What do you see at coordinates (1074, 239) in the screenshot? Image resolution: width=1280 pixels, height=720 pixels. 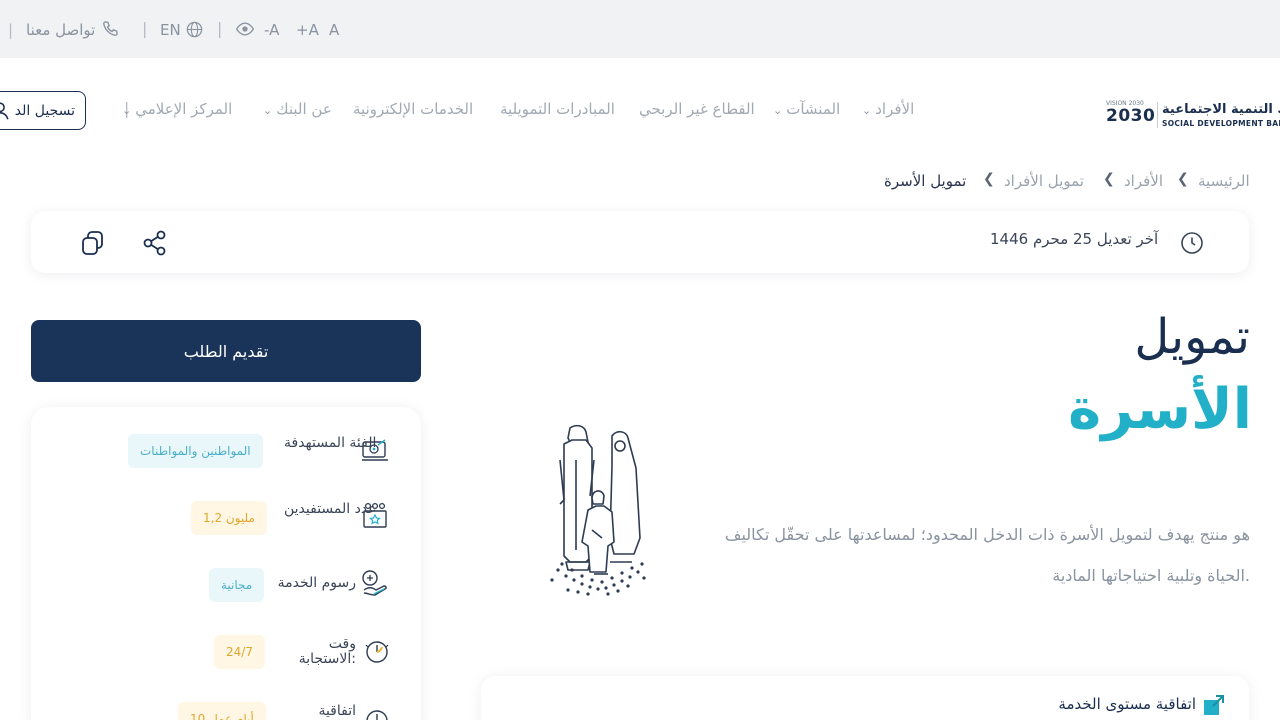 I see `last-edit-date: آخر تعديل 25 محرم 1446` at bounding box center [1074, 239].